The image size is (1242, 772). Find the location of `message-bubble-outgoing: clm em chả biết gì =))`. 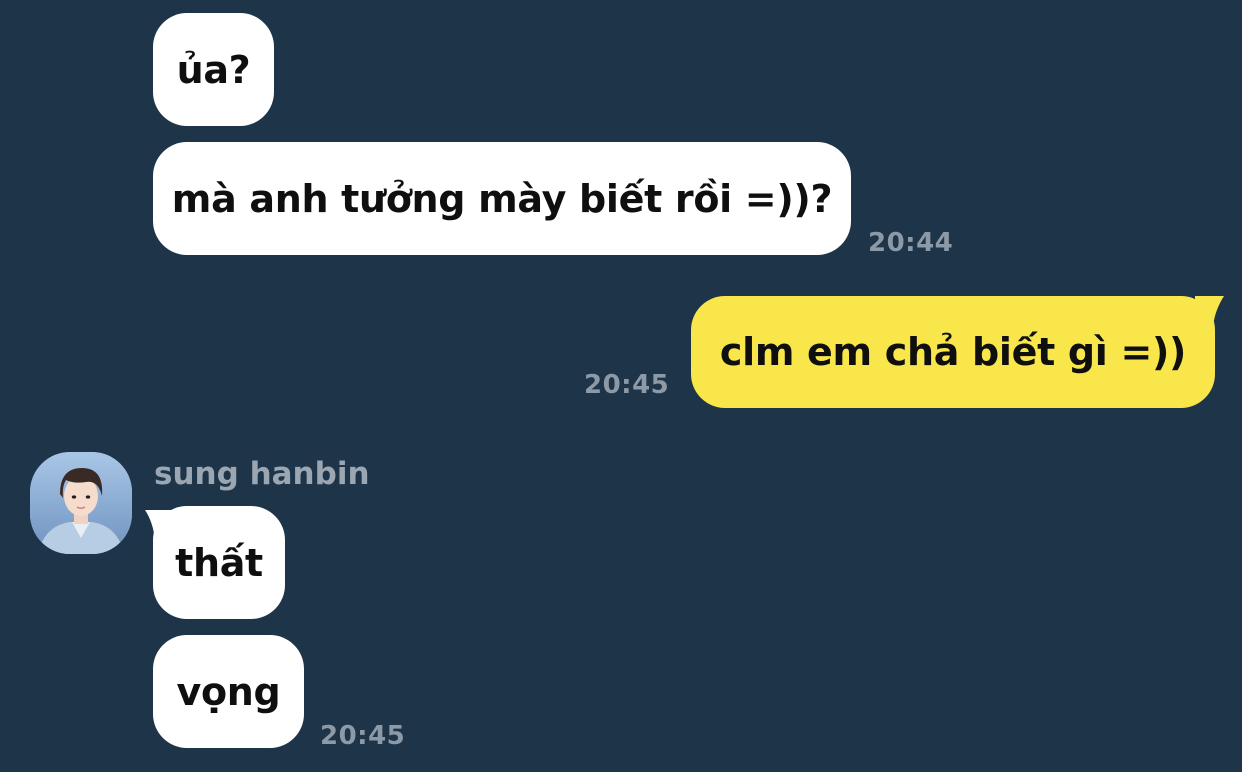

message-bubble-outgoing: clm em chả biết gì =)) is located at coordinates (953, 352).